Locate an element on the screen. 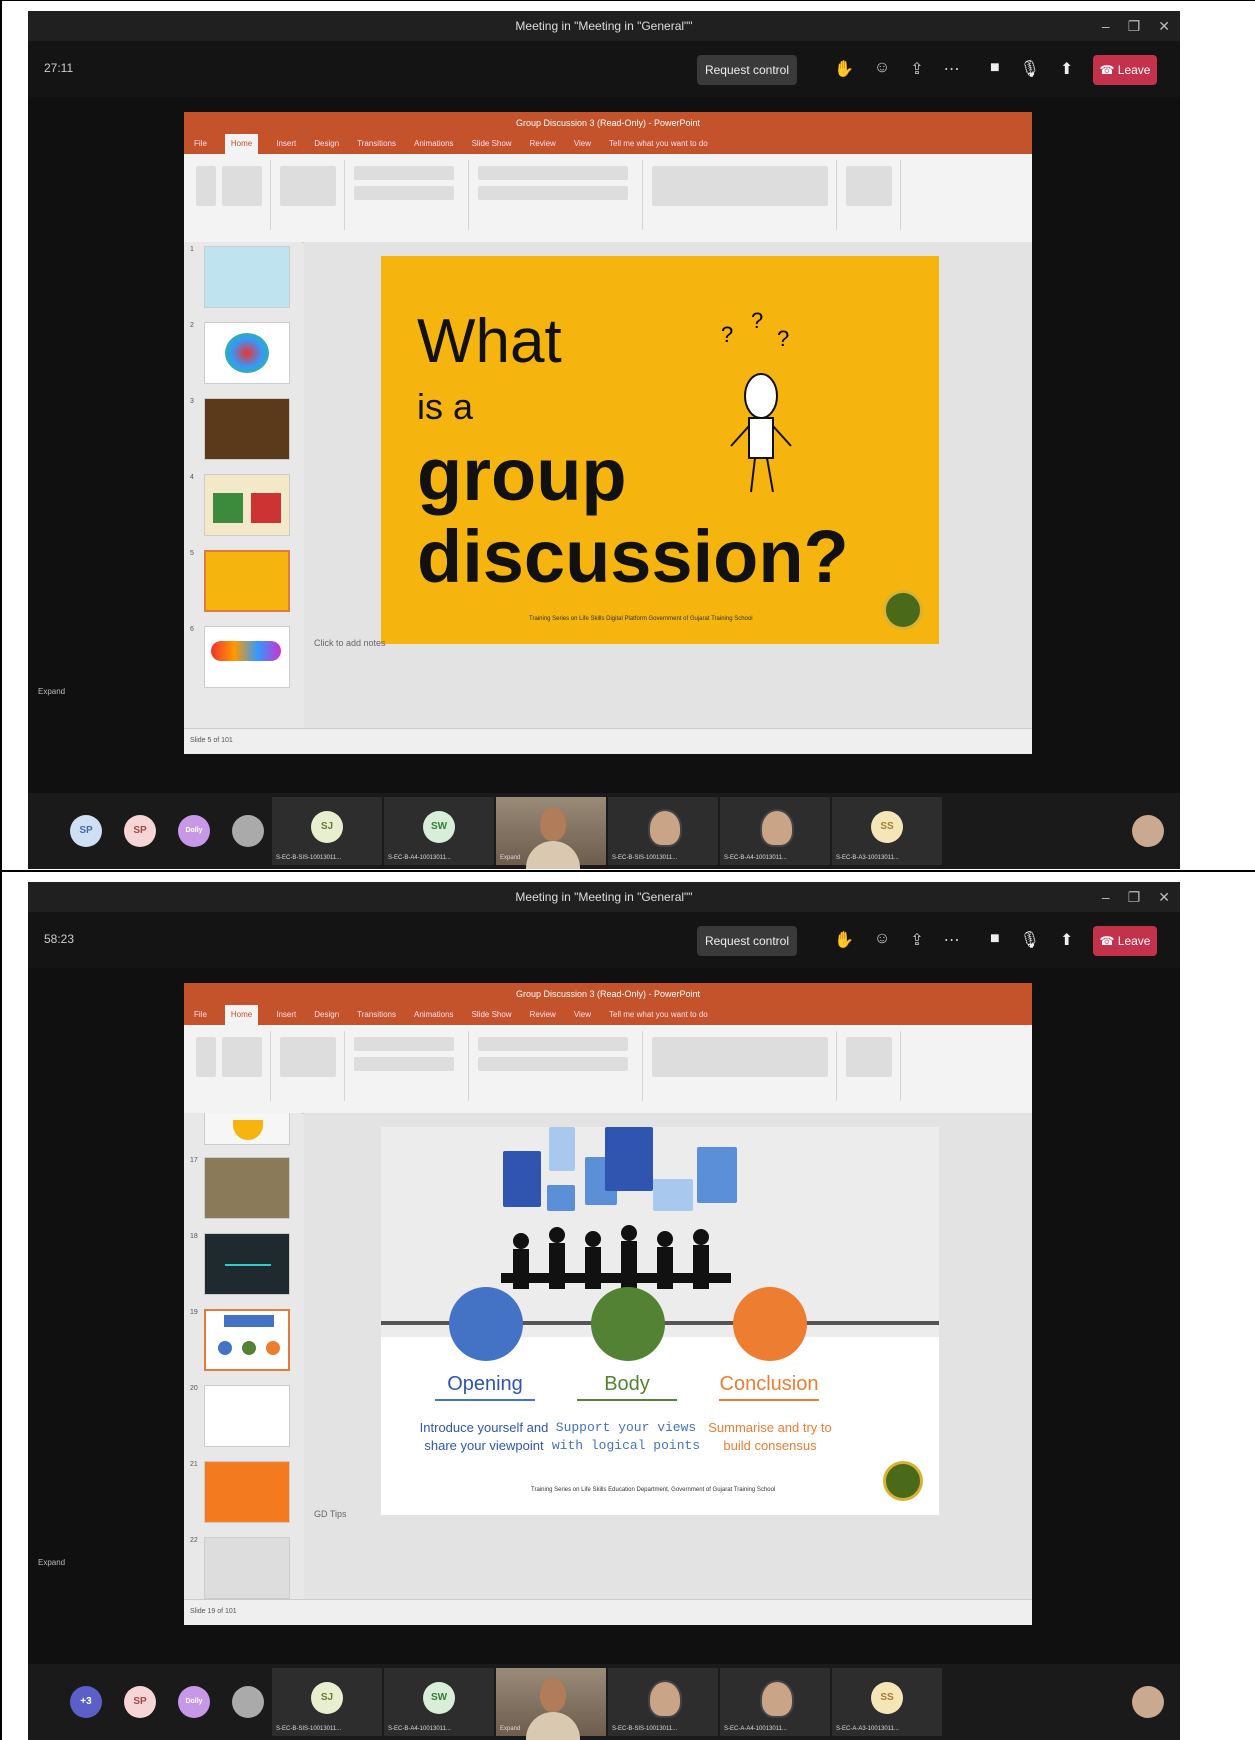  opening-heading: Opening is located at coordinates (485, 1384).